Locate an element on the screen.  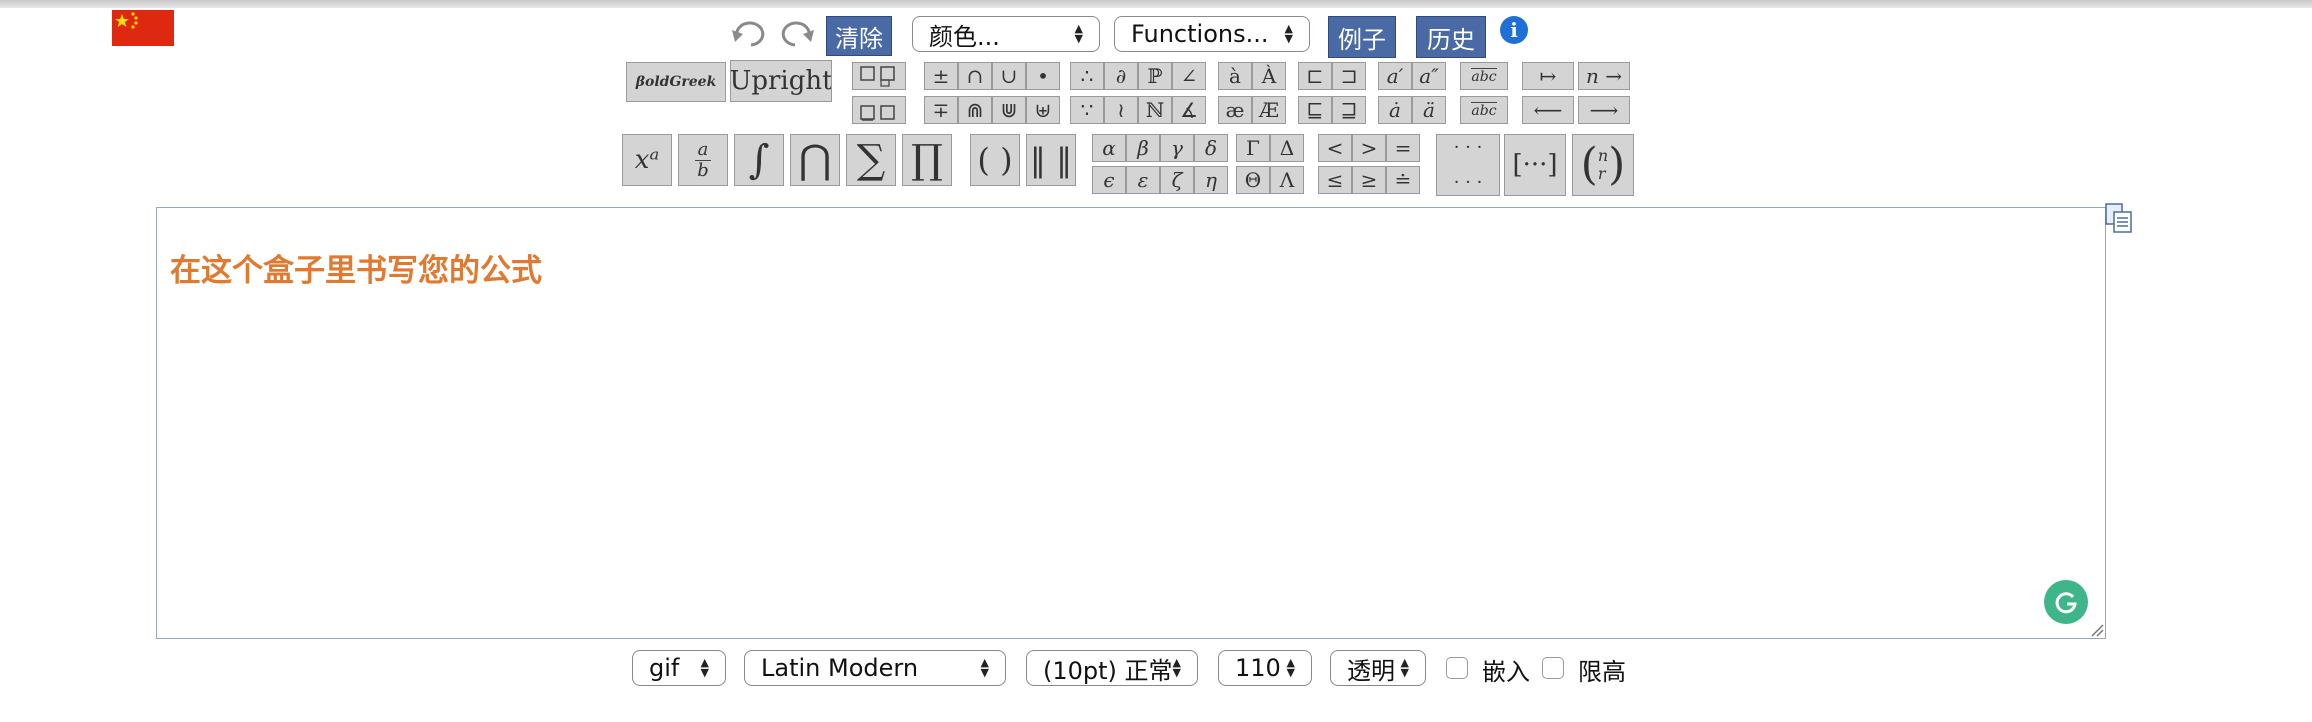
symbol-sqsubset-button: ⊏ is located at coordinates (1315, 76).